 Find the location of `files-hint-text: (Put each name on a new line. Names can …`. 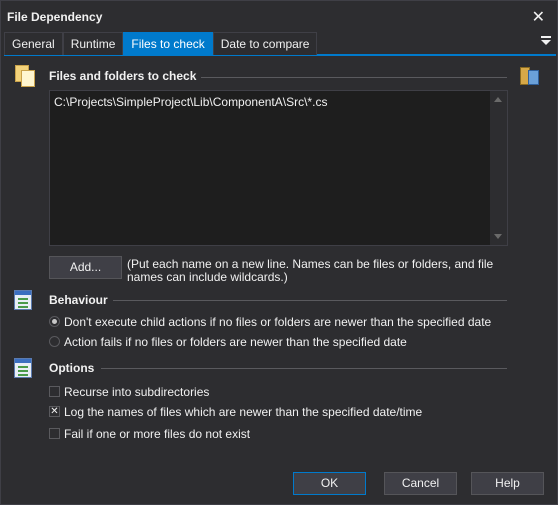

files-hint-text: (Put each name on a new line. Names can … is located at coordinates (310, 270).